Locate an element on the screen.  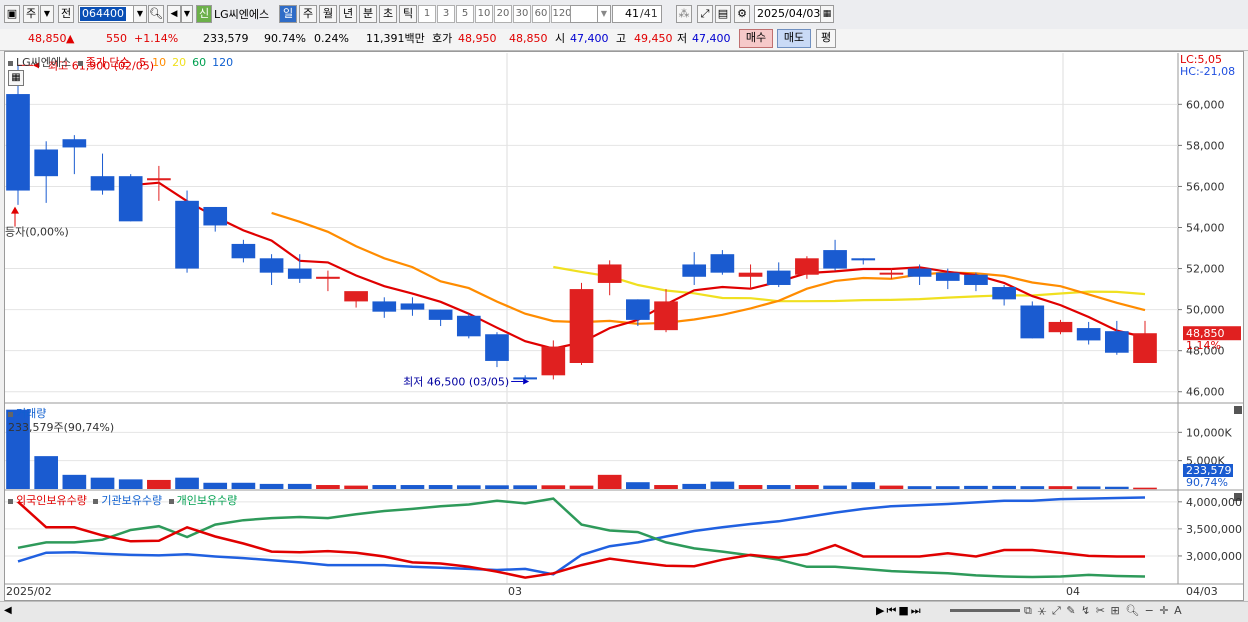
save-icon: ▤ is located at coordinates (723, 14).